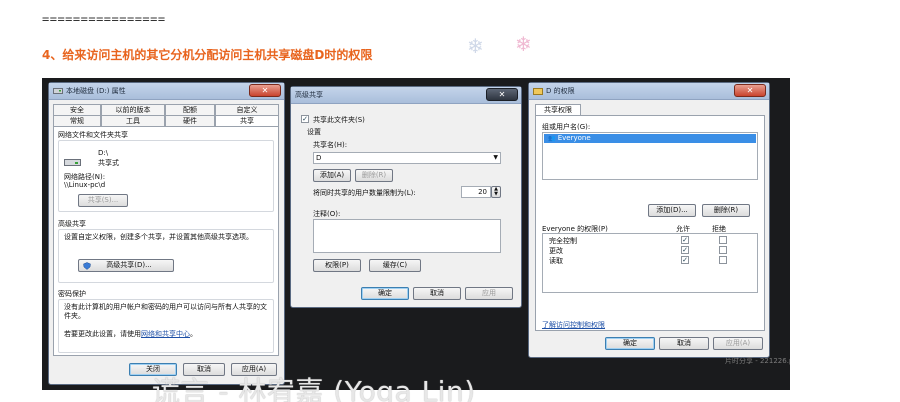  I want to click on share-name-value: D, so click(319, 158).